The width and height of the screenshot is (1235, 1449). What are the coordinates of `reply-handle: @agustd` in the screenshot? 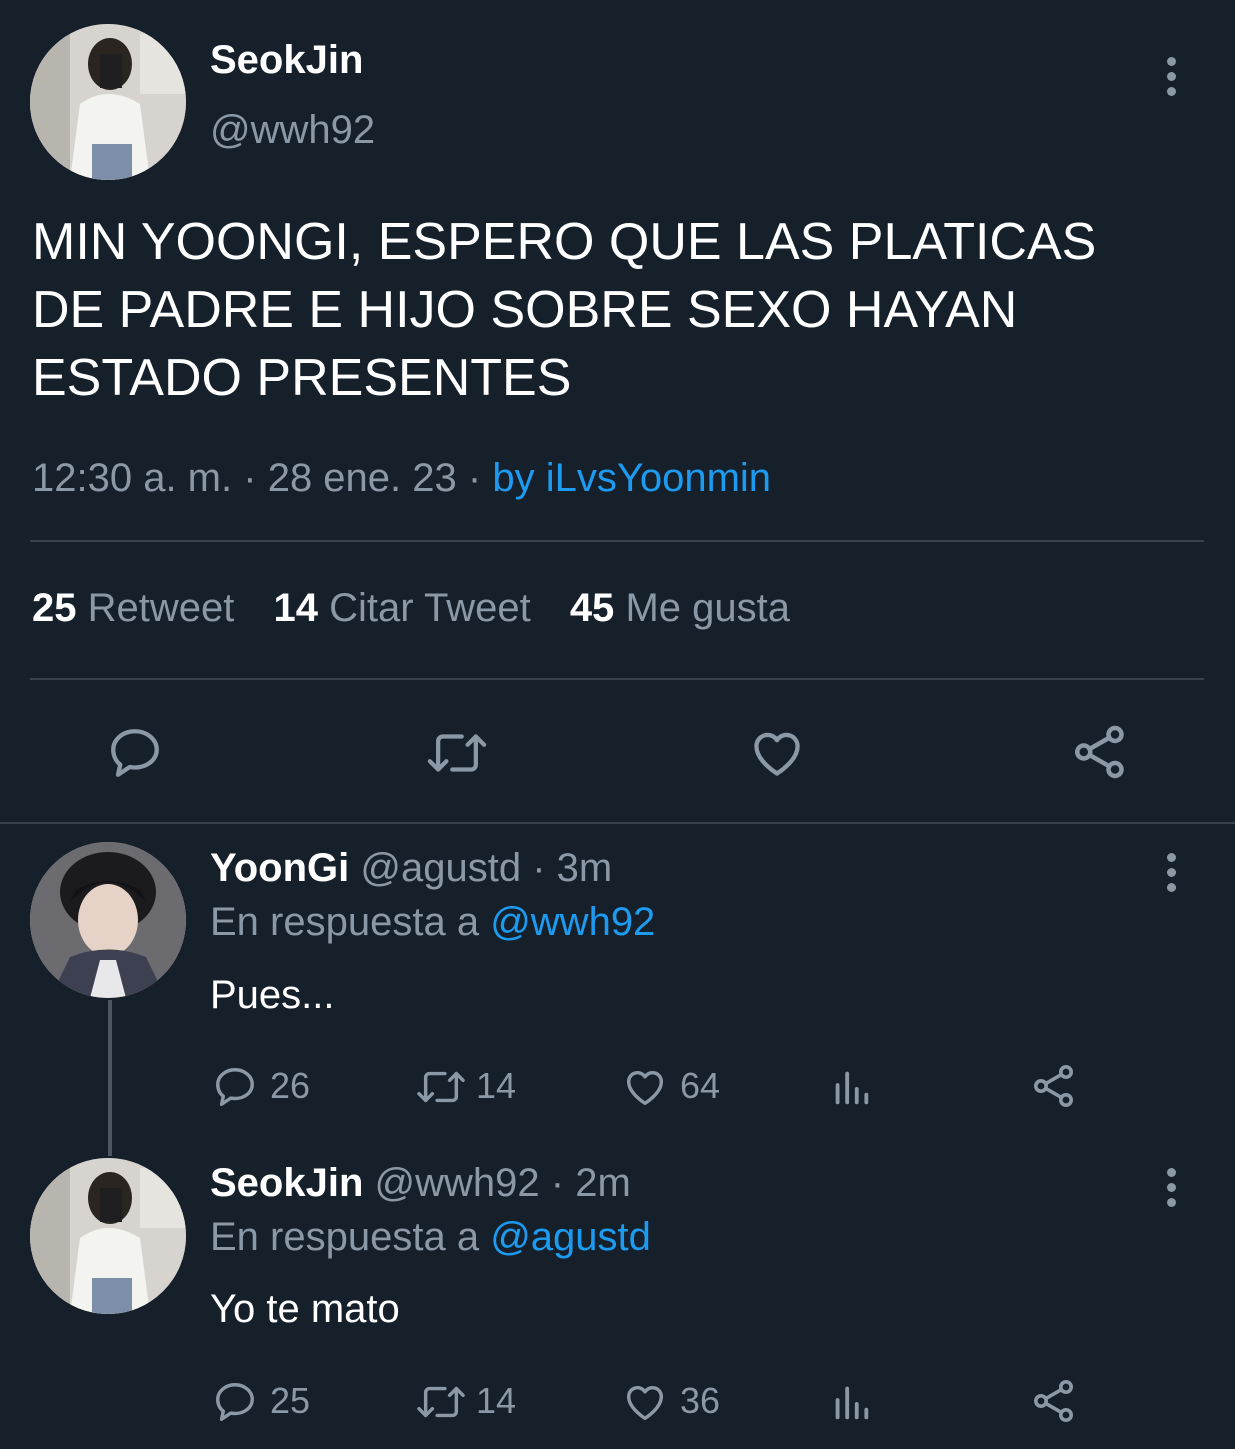 It's located at (440, 868).